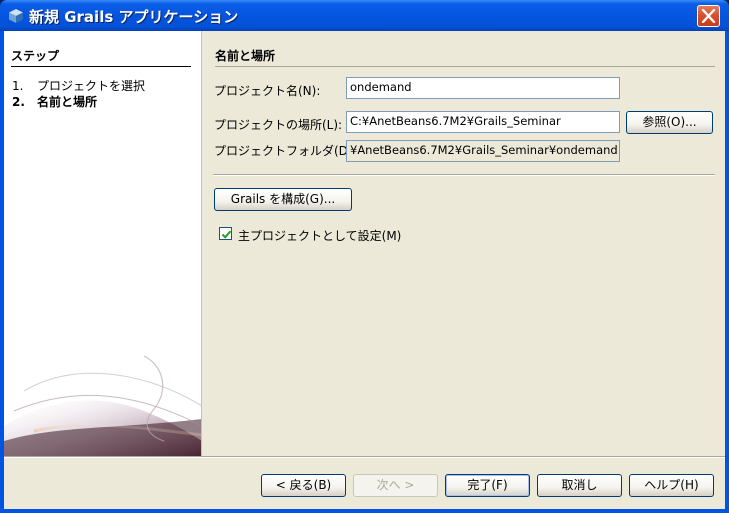  Describe the element at coordinates (465, 57) in the screenshot. I see `section-title: 名前と場所` at that location.